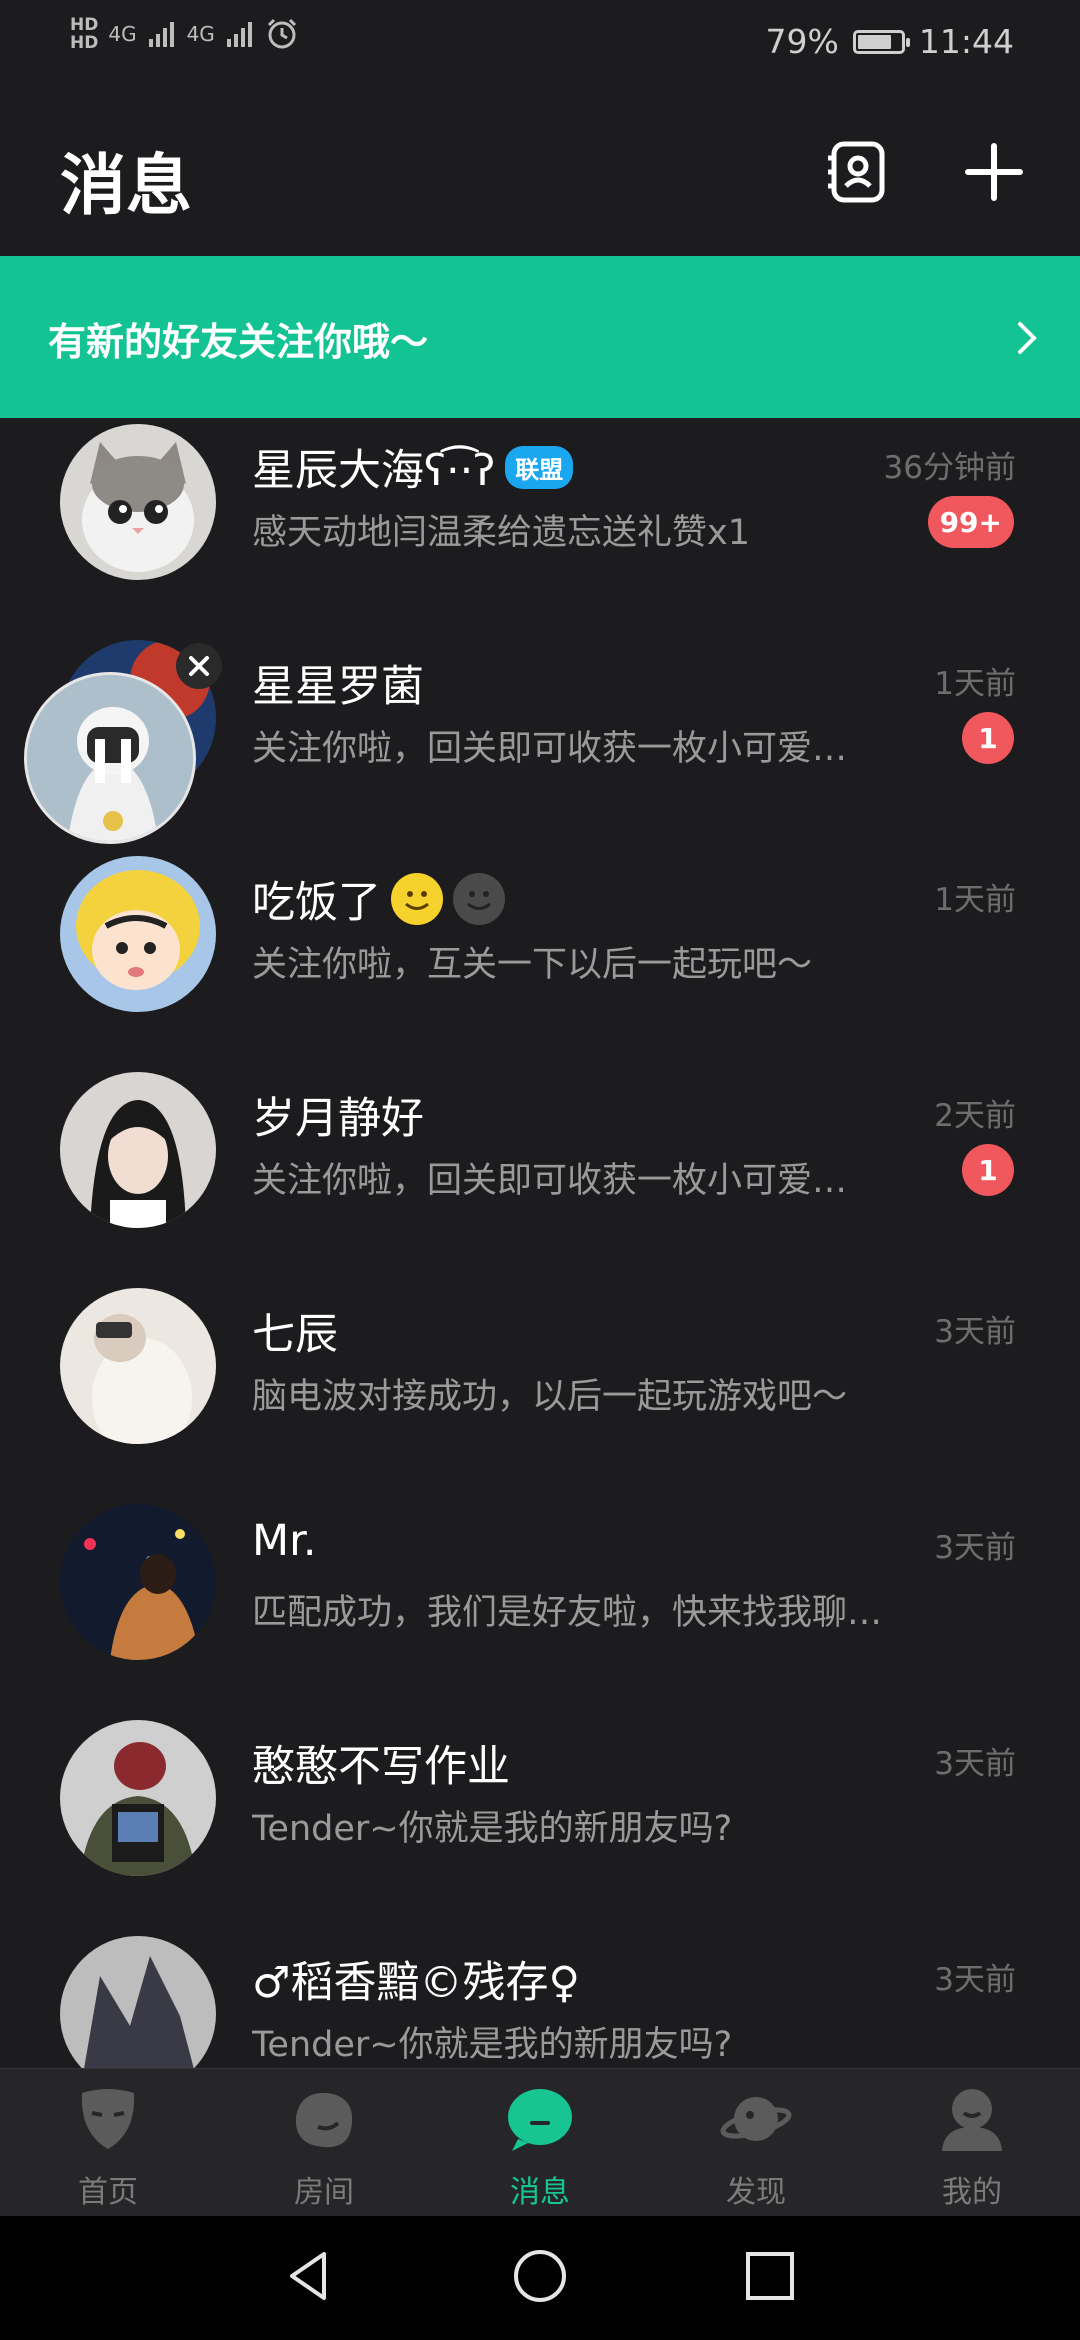 This screenshot has height=2340, width=1080. I want to click on conversation-item: 岁月静好 关注你啦，回关即可收获一枚小可爱… 2天前 1, so click(540, 1180).